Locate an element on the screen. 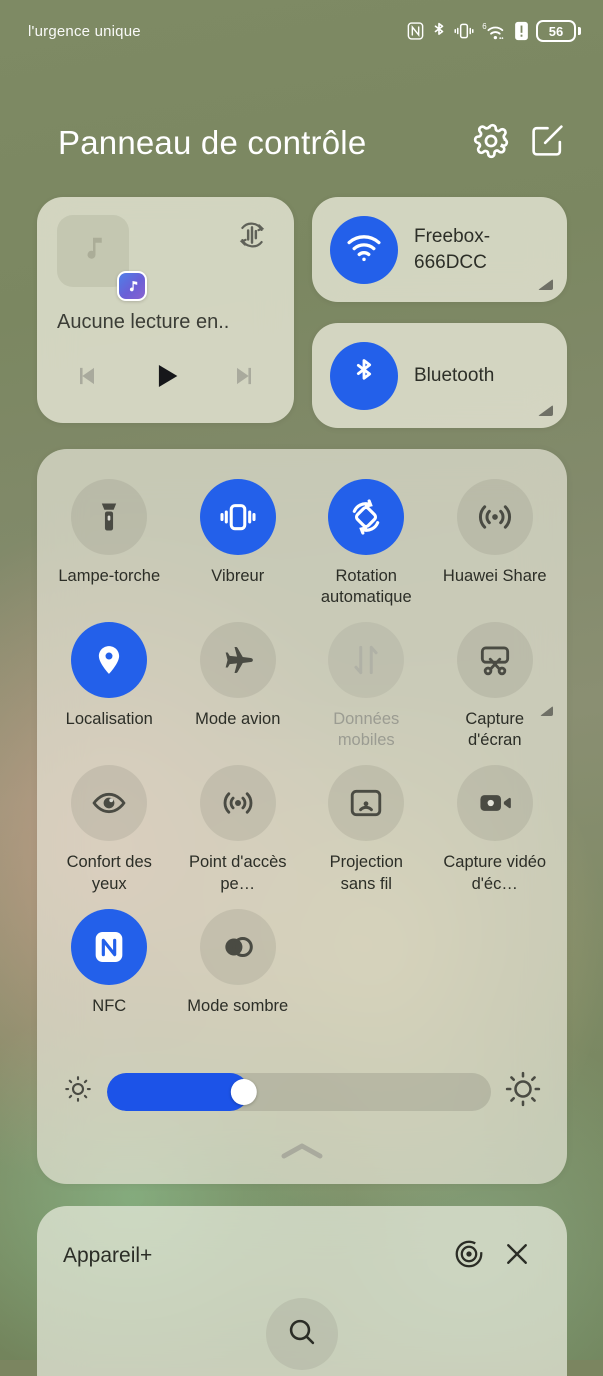 This screenshot has width=603, height=1376. toggle-capture-decran: Capture d'écran is located at coordinates (495, 683).